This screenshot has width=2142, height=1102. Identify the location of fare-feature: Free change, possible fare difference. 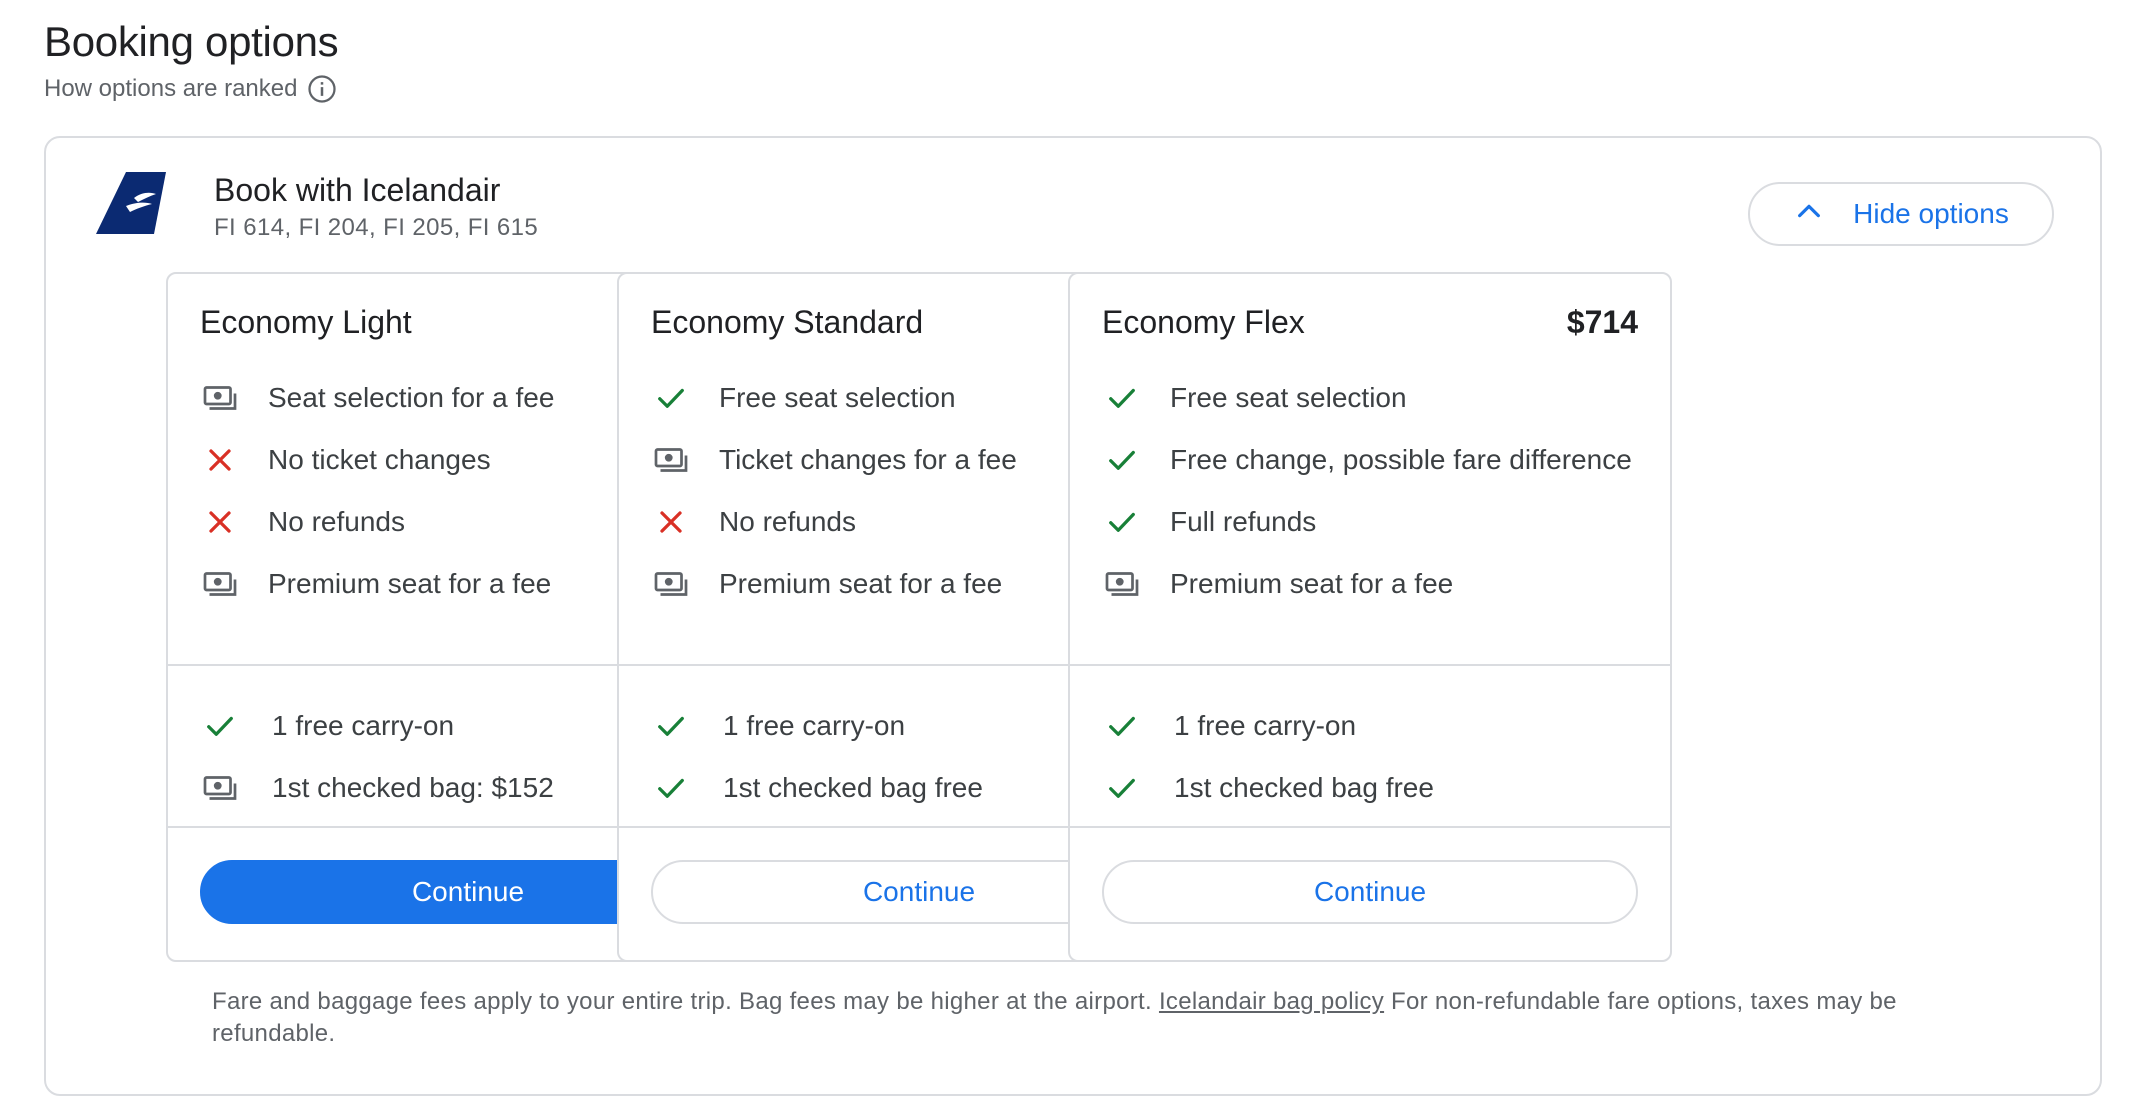
(1374, 460).